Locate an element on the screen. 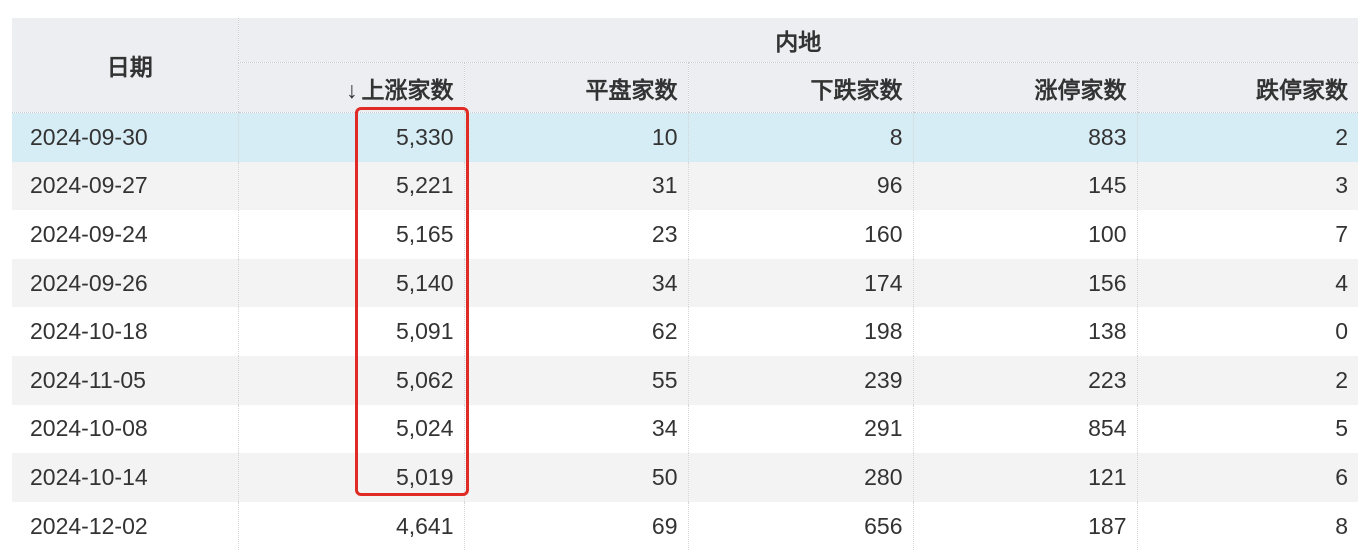  up-count-header-label: 上涨家数 is located at coordinates (407, 89).